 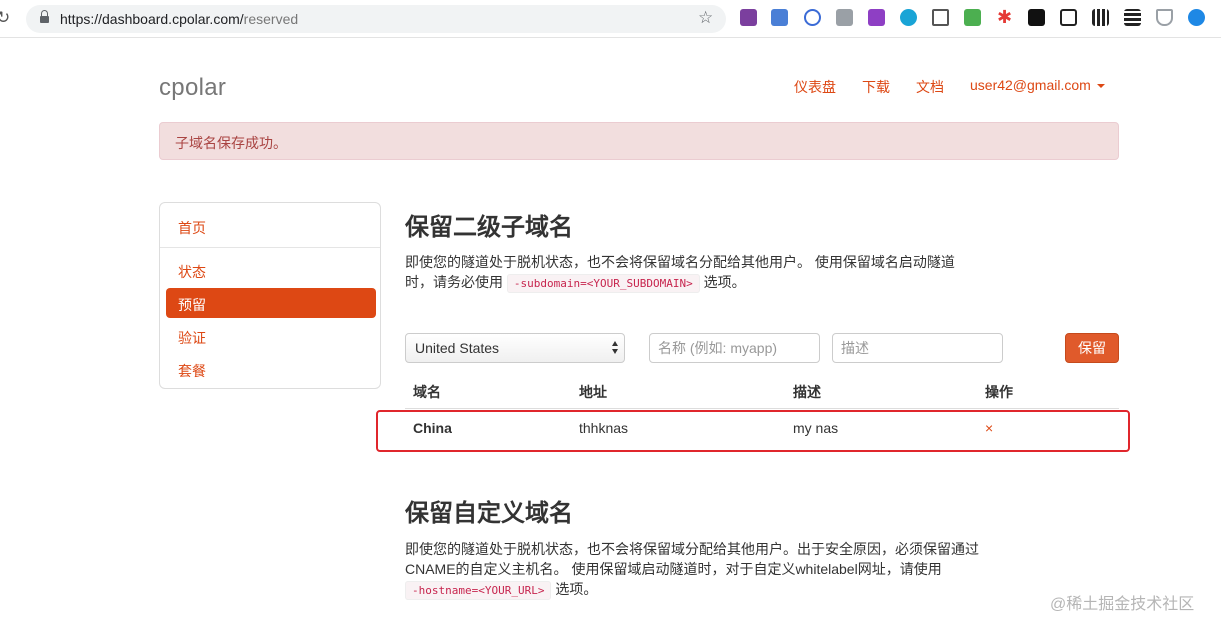 I want to click on alert-message: 子域名保存成功。, so click(x=231, y=143).